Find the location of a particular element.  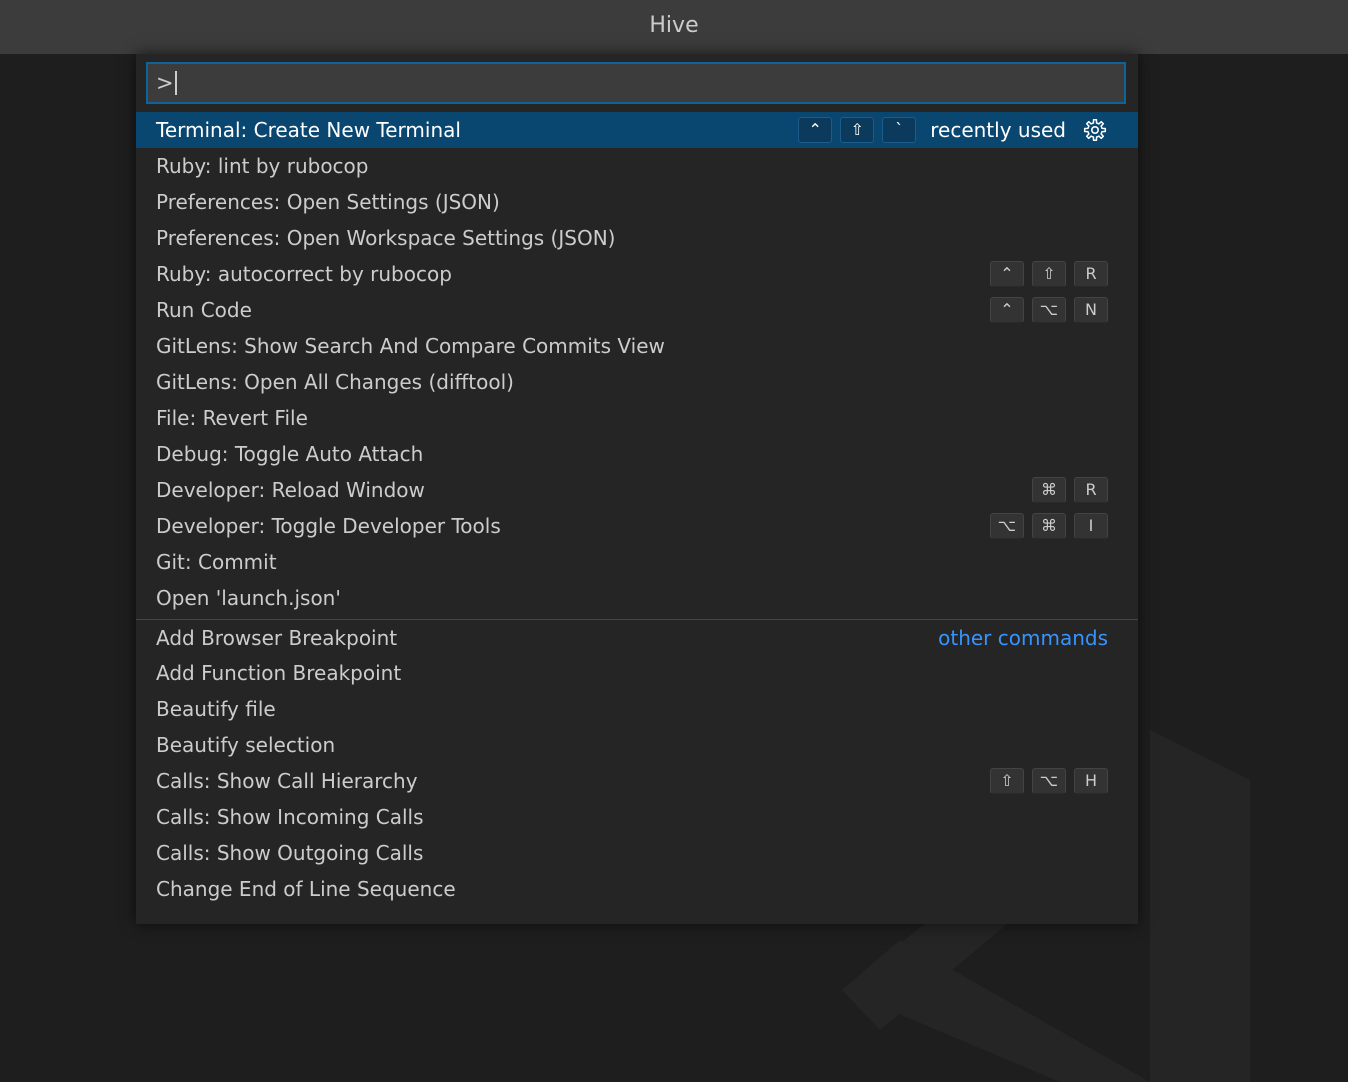

command-item-calls-show-incoming-calls: Calls: Show Incoming Calls is located at coordinates (637, 817).